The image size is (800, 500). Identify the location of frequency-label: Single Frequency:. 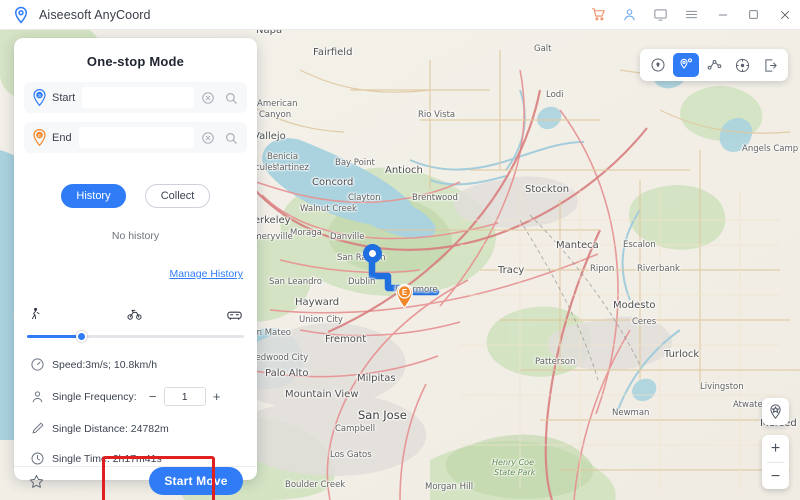
(94, 396).